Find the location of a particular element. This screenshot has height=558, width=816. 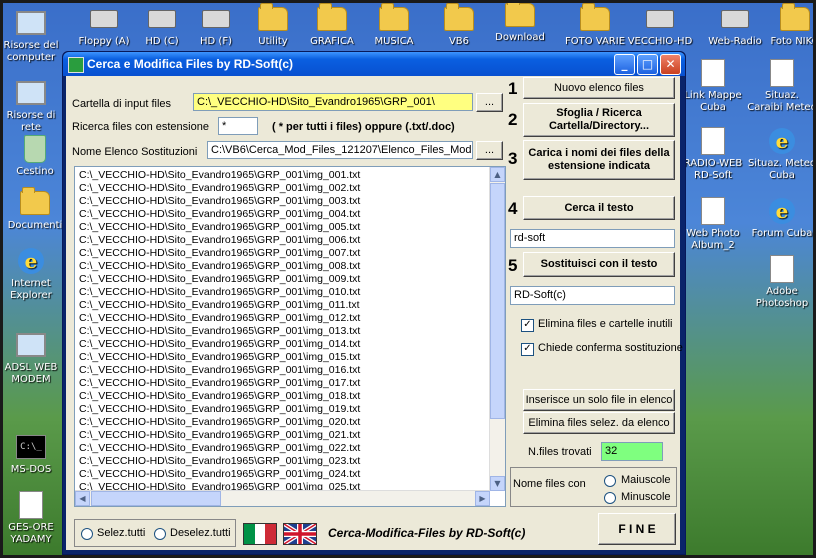

desktop-icon-vb6: VB6 is located at coordinates (459, 25).